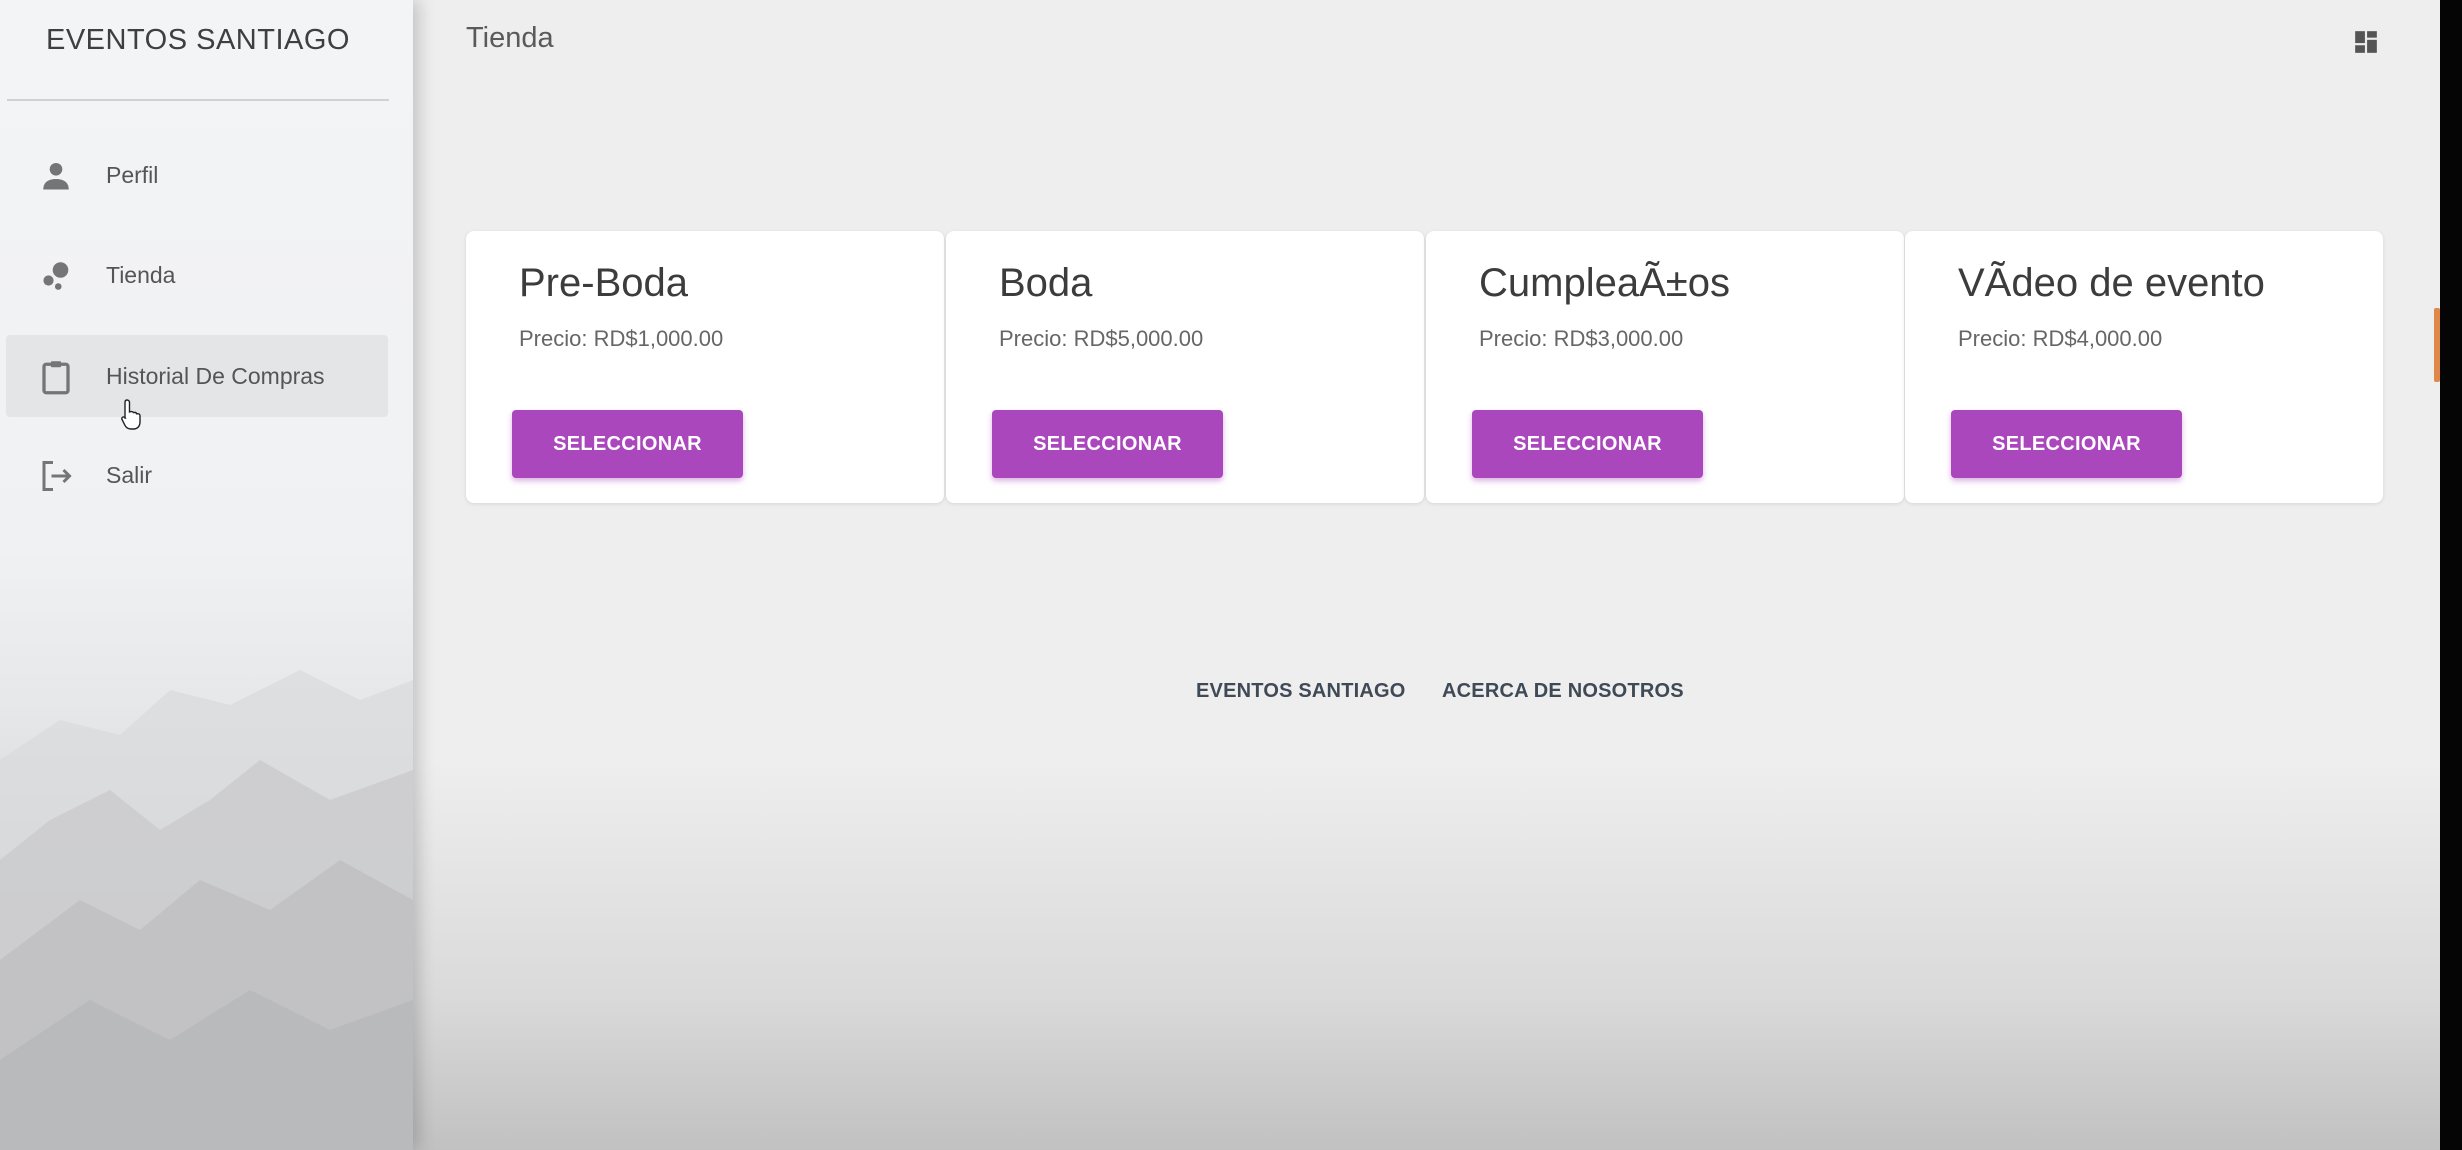 The width and height of the screenshot is (2462, 1150). Describe the element at coordinates (621, 338) in the screenshot. I see `product-price: Precio: RD$1,000.00` at that location.